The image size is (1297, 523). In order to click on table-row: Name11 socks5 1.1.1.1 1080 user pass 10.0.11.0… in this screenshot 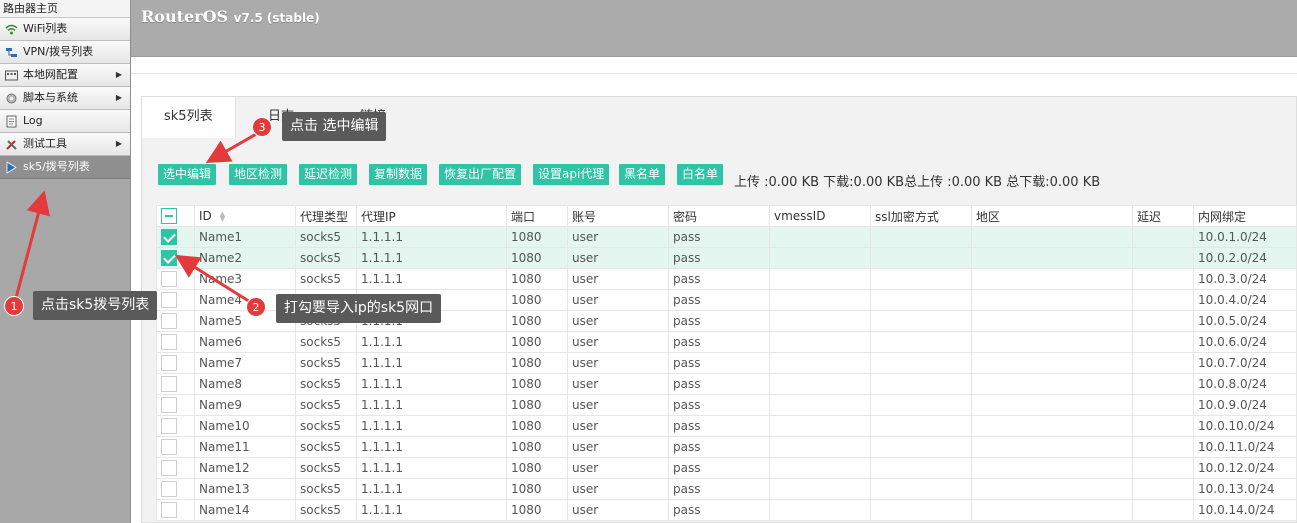, I will do `click(726, 447)`.